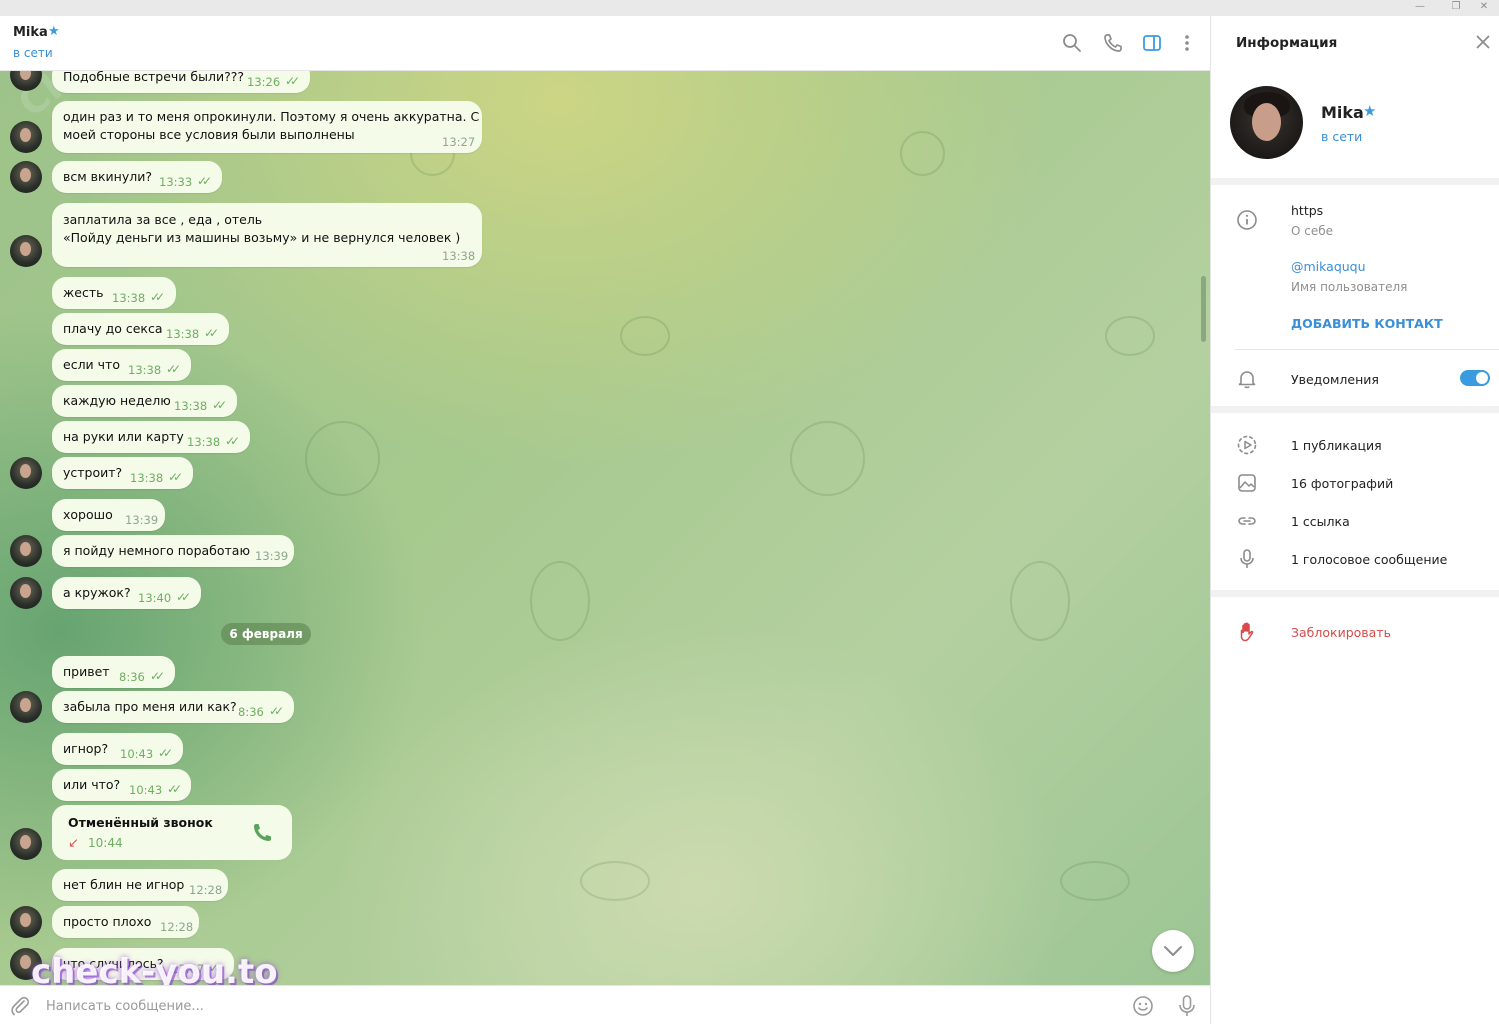  I want to click on message-bubble: просто плохо 12:28, so click(125, 922).